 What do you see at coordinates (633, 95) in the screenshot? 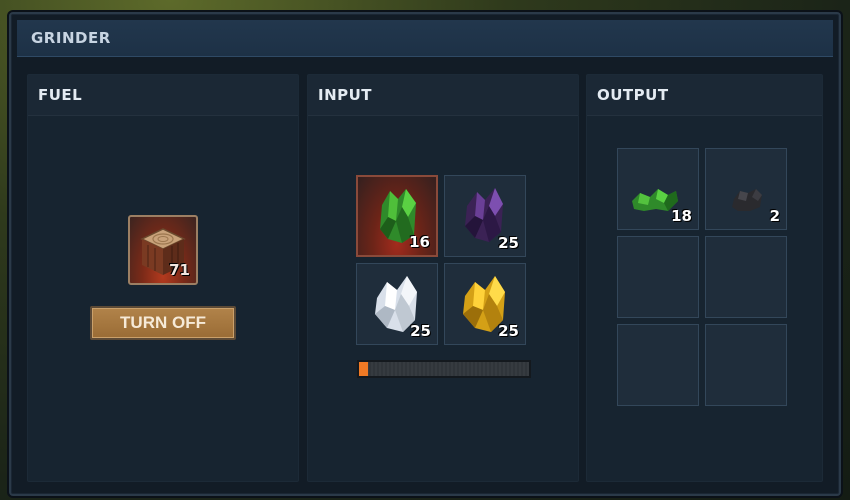
I see `output-panel-title: OUTPUT` at bounding box center [633, 95].